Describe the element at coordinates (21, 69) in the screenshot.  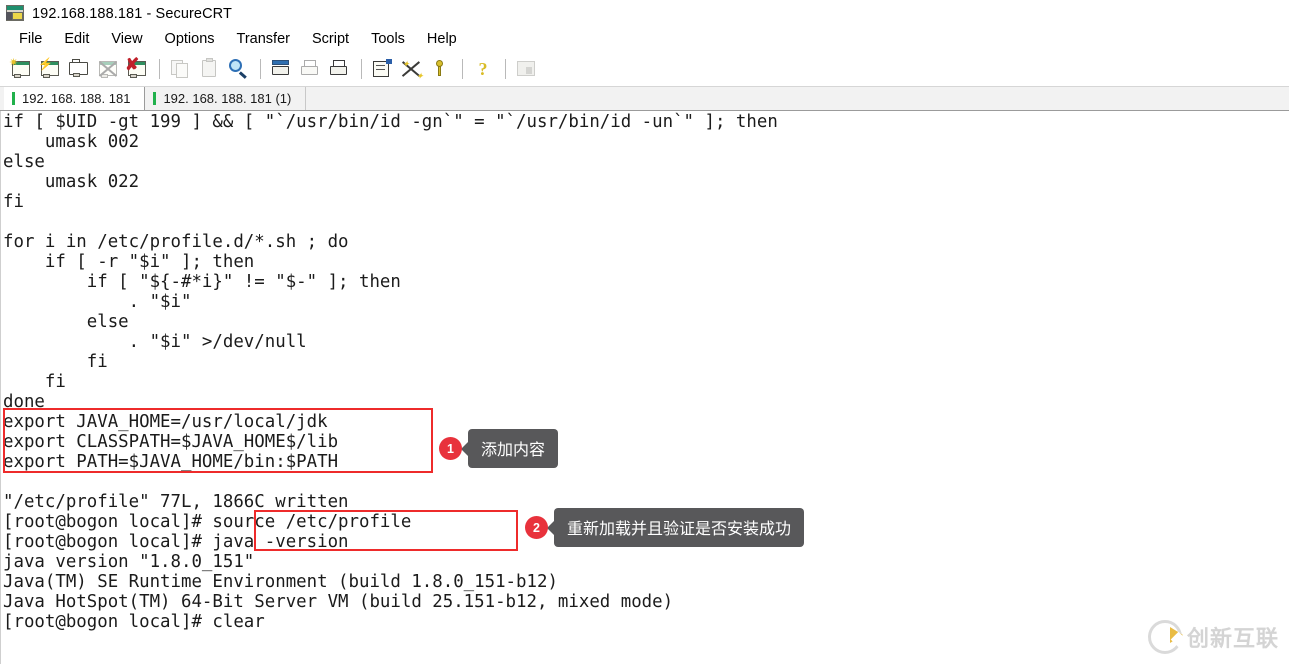
I see `new-session-icon: ✷` at that location.